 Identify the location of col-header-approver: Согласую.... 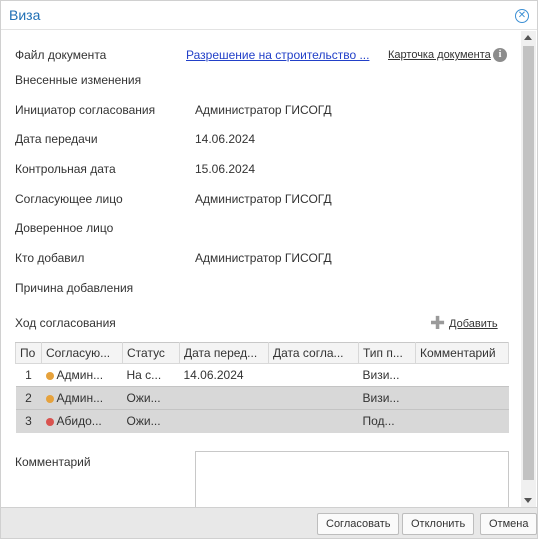
(82, 353).